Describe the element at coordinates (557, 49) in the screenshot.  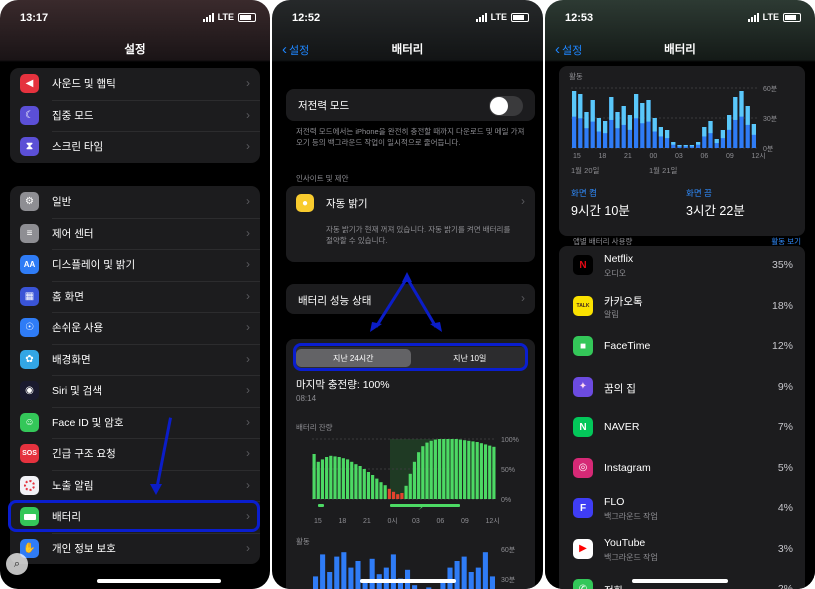
I see `chevron-left-icon: ‹` at that location.